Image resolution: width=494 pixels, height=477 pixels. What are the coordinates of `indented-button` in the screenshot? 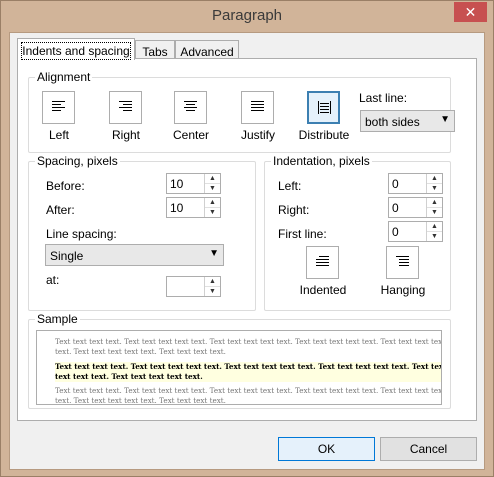 It's located at (322, 262).